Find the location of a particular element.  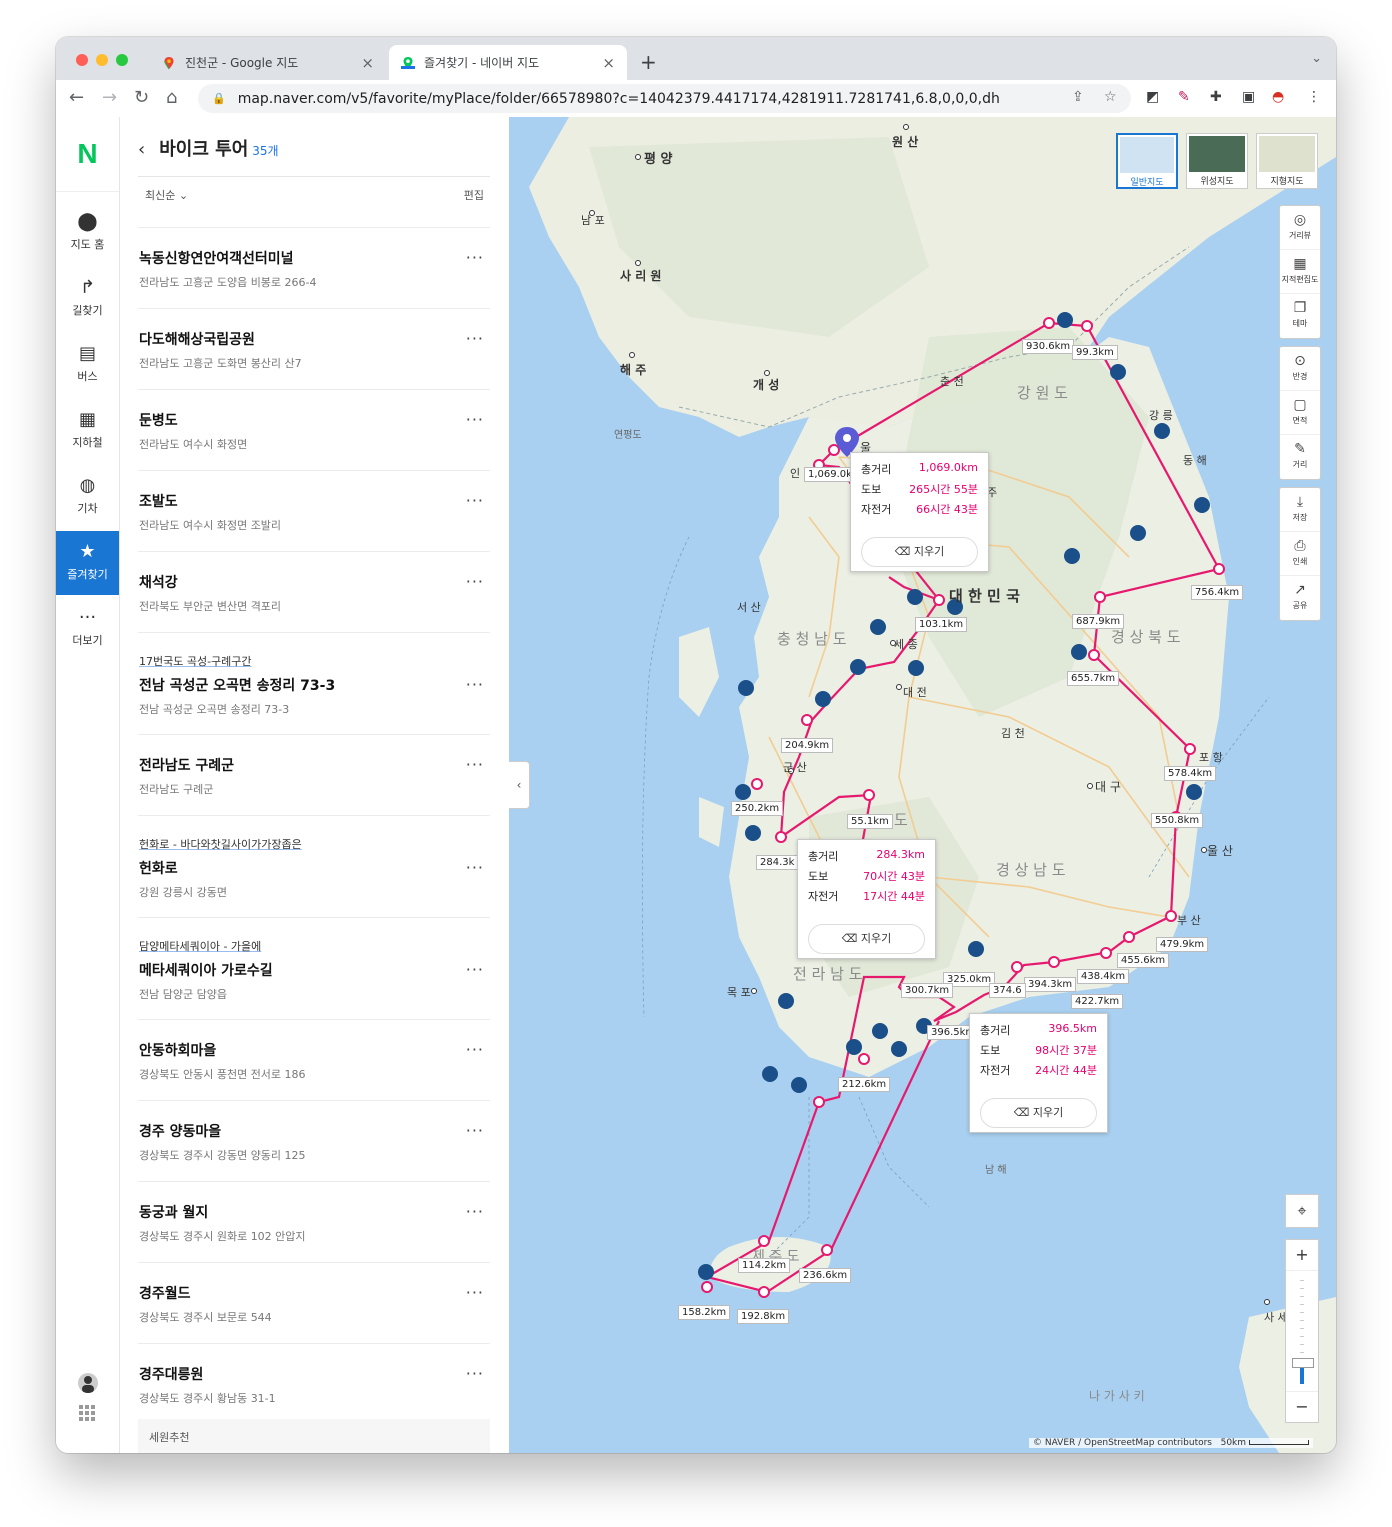

street-view-button: ◎ 거리뷰 is located at coordinates (1300, 228).